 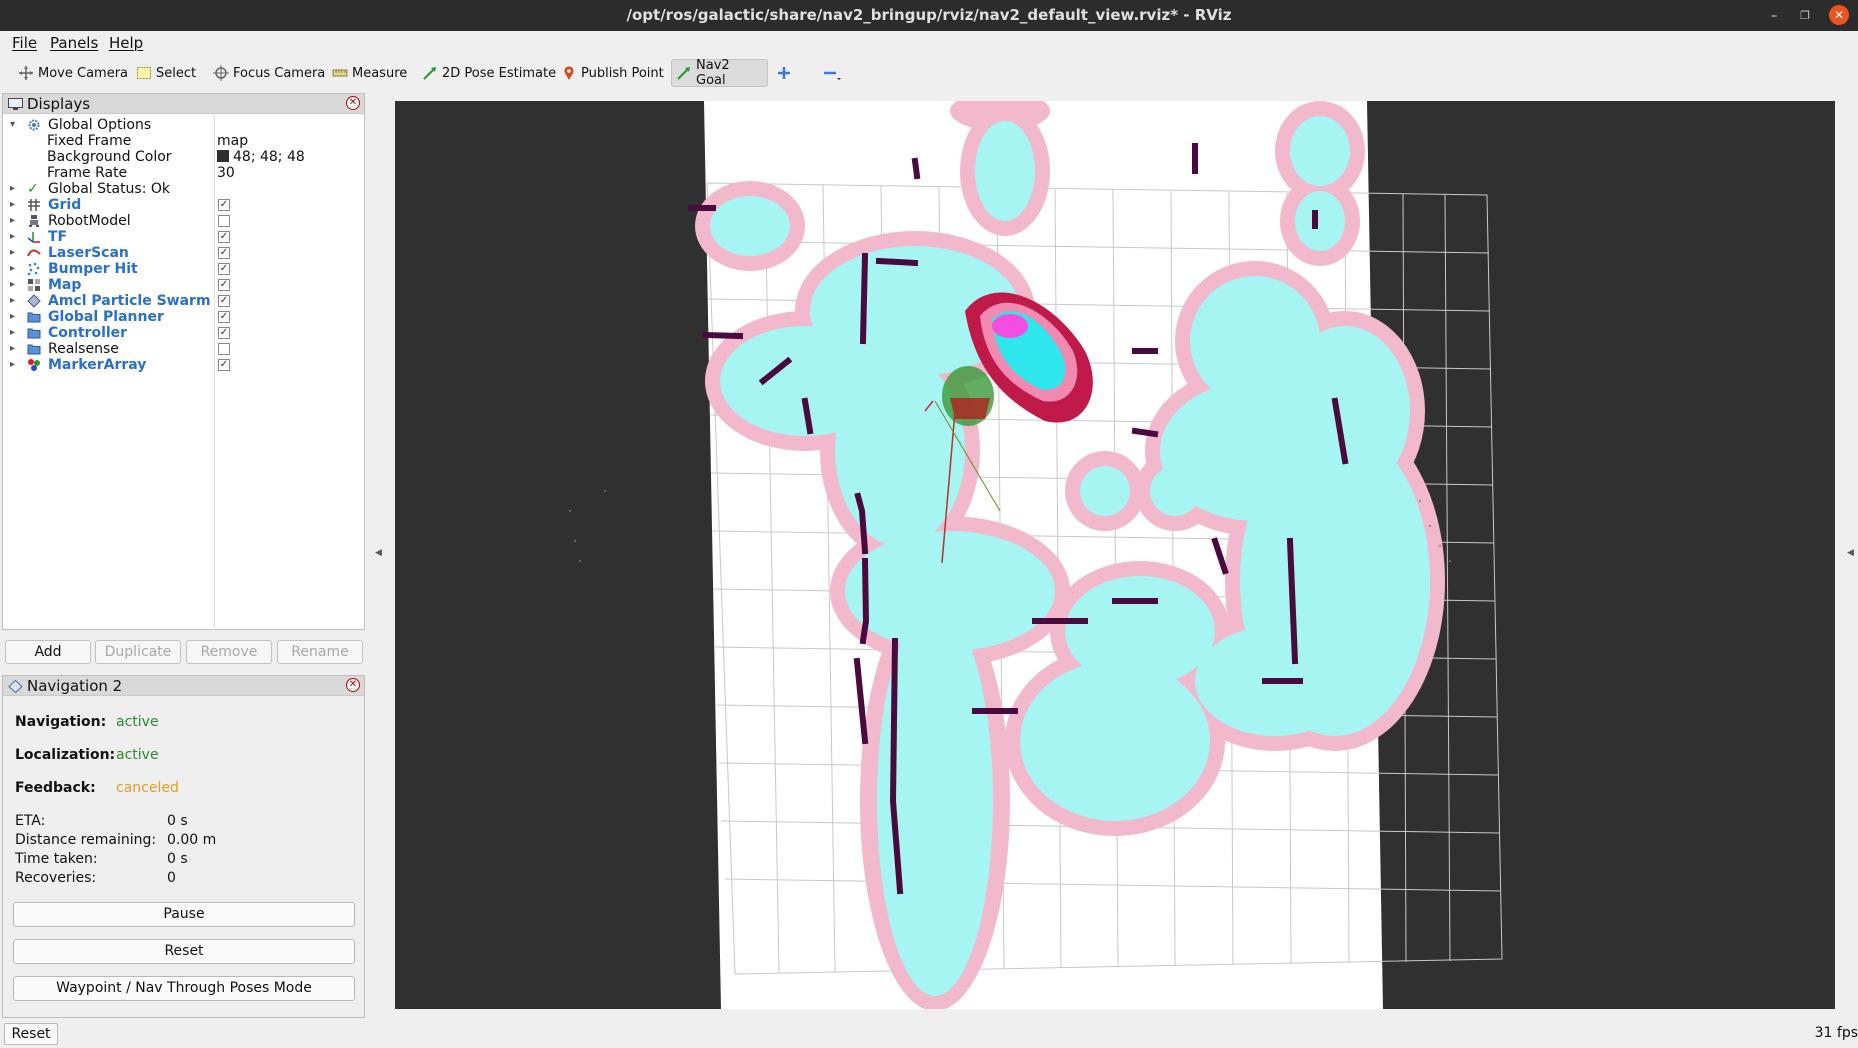 I want to click on display-label-markerarray: MarkerArray, so click(x=97, y=365).